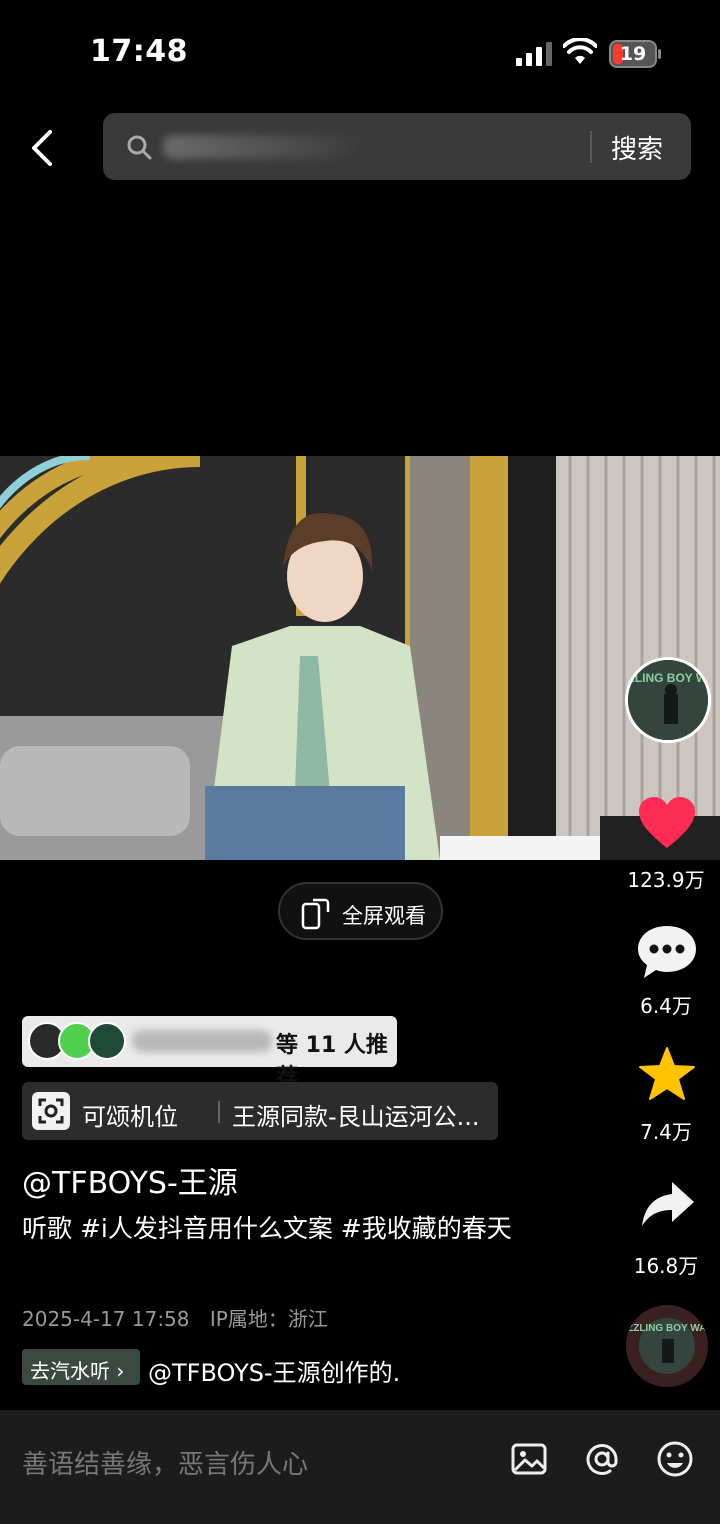  What do you see at coordinates (268, 1319) in the screenshot?
I see `post-ip-location: IP属地：浙江` at bounding box center [268, 1319].